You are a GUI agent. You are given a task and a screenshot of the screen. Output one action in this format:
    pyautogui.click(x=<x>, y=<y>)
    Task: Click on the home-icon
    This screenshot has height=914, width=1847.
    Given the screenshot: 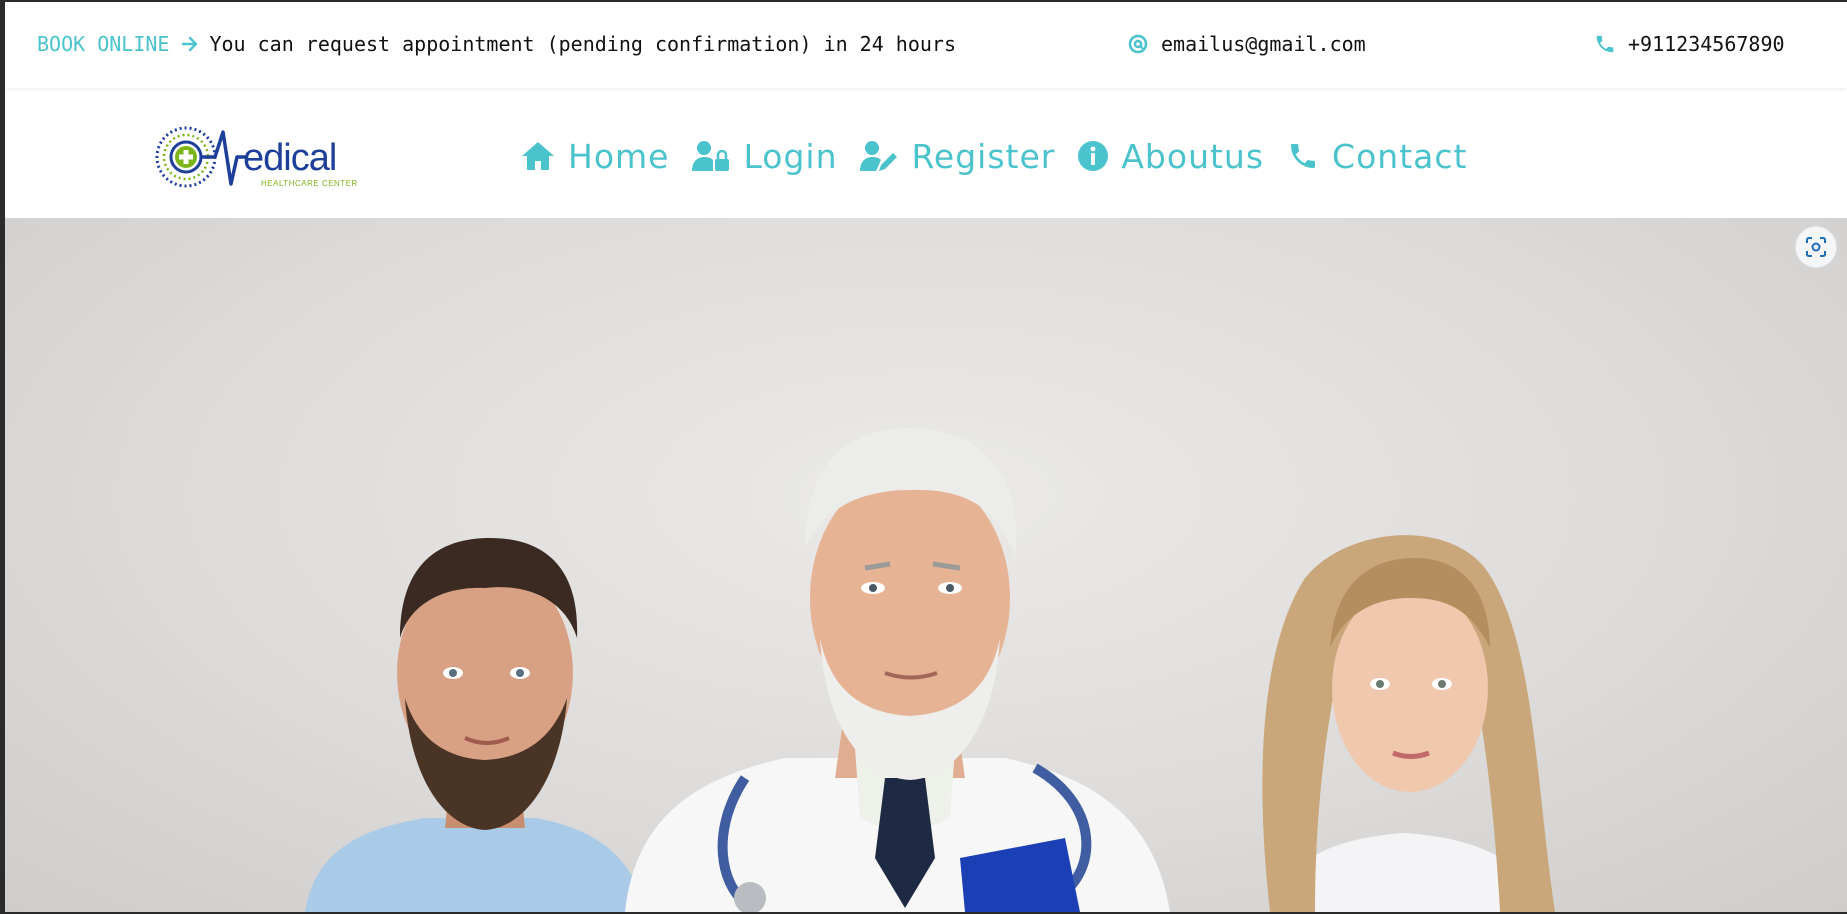 What is the action you would take?
    pyautogui.click(x=538, y=156)
    